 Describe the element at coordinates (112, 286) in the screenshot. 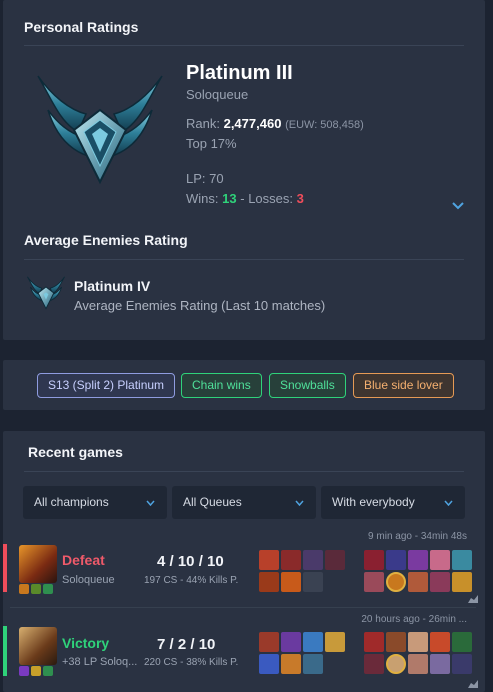

I see `enemies-tier: Platinum IV` at that location.